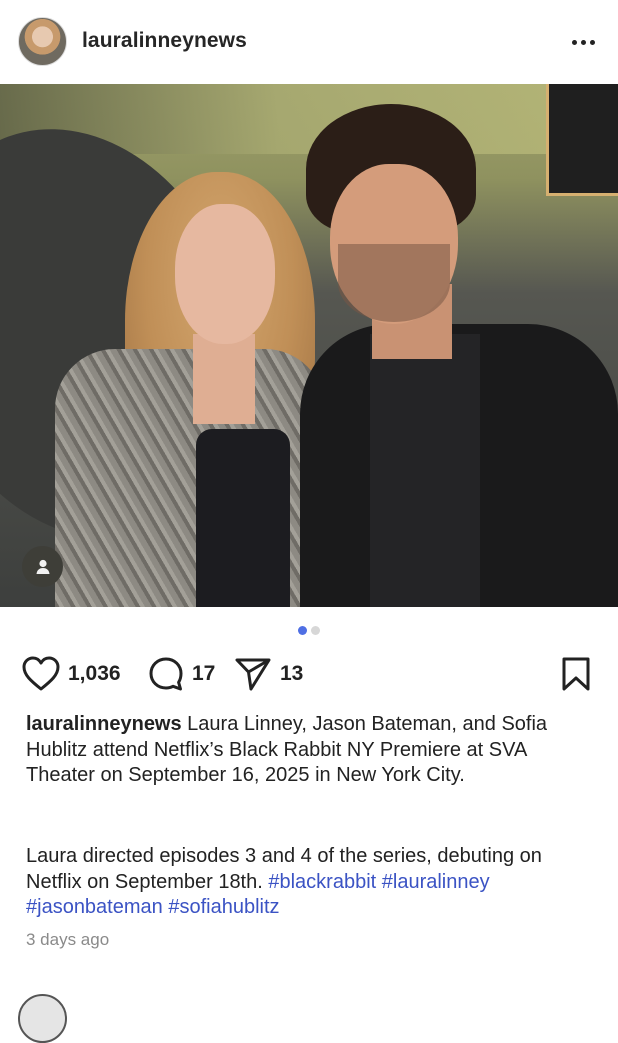 Image resolution: width=618 pixels, height=1043 pixels. I want to click on comment-count: 17, so click(204, 673).